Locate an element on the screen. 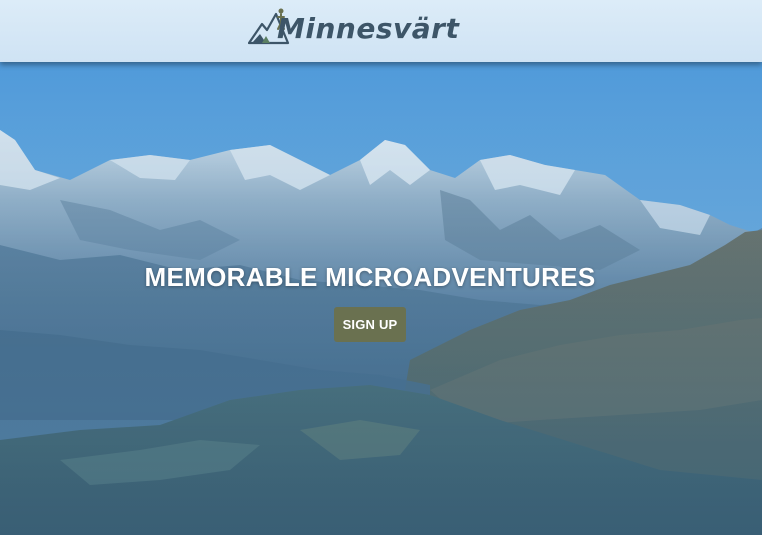  hero-title: MEMORABLE MICROADVENTURES is located at coordinates (370, 277).